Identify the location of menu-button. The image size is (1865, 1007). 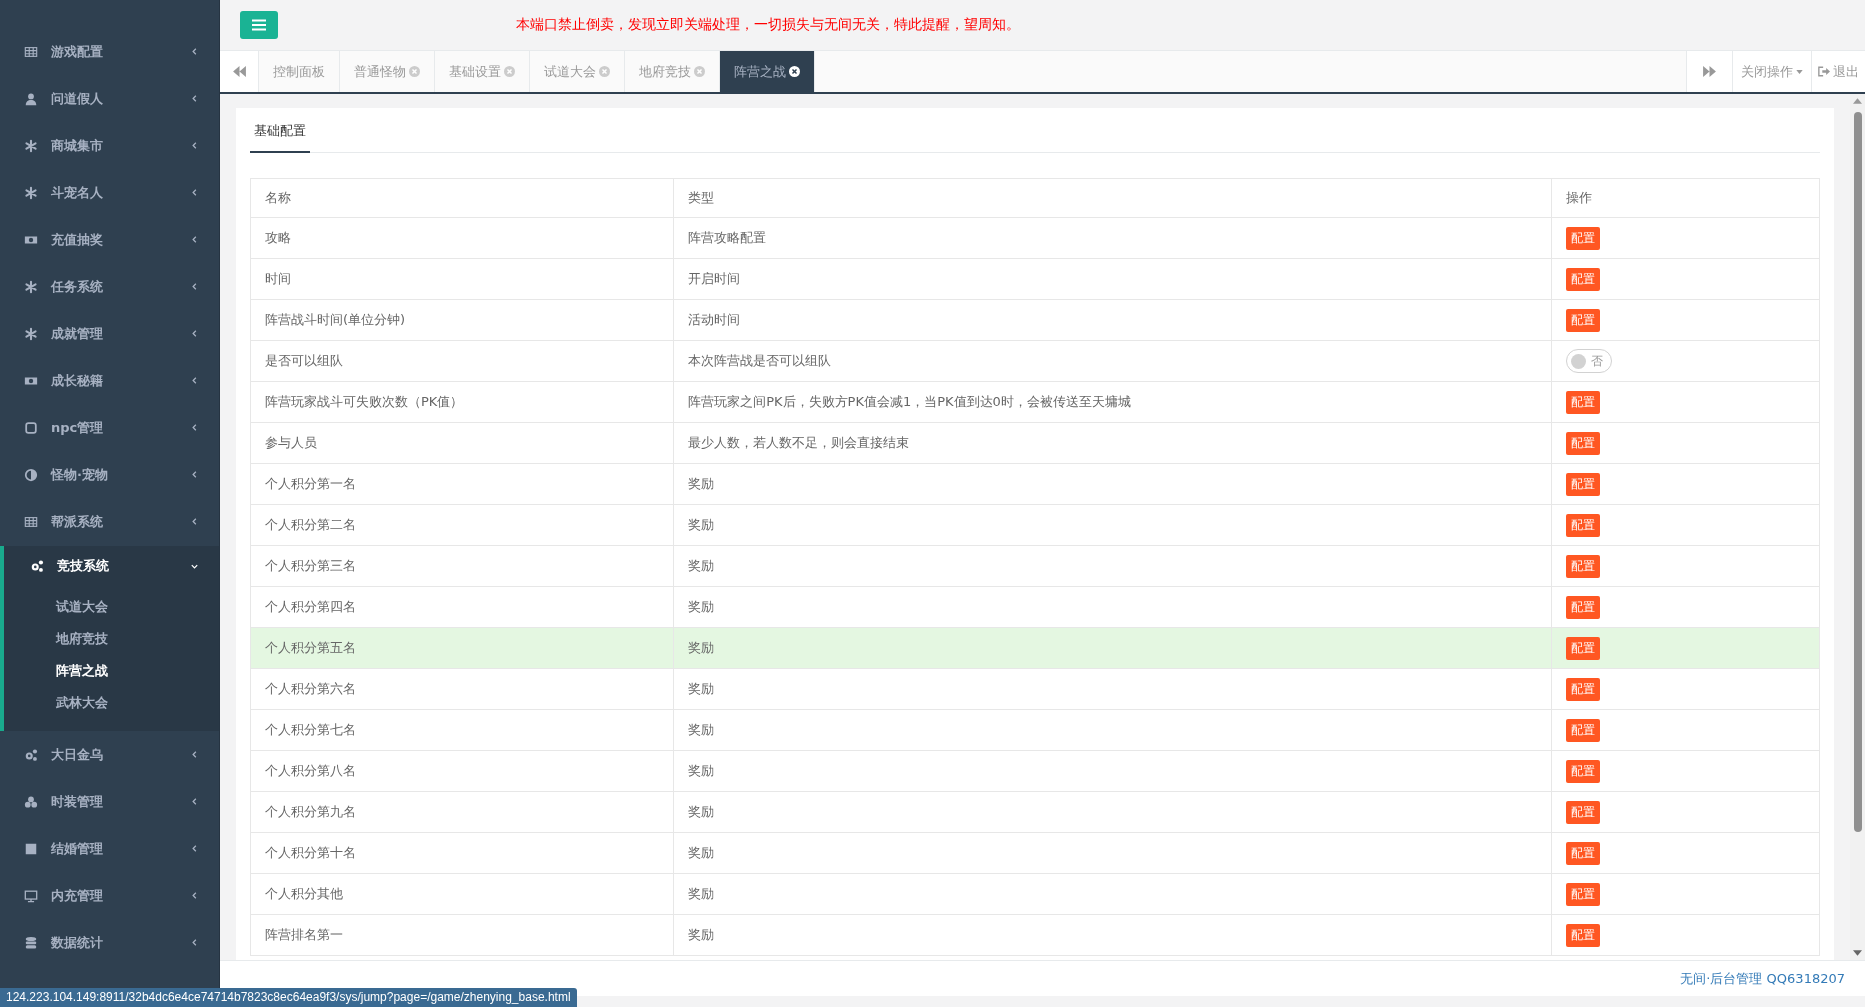
(259, 25).